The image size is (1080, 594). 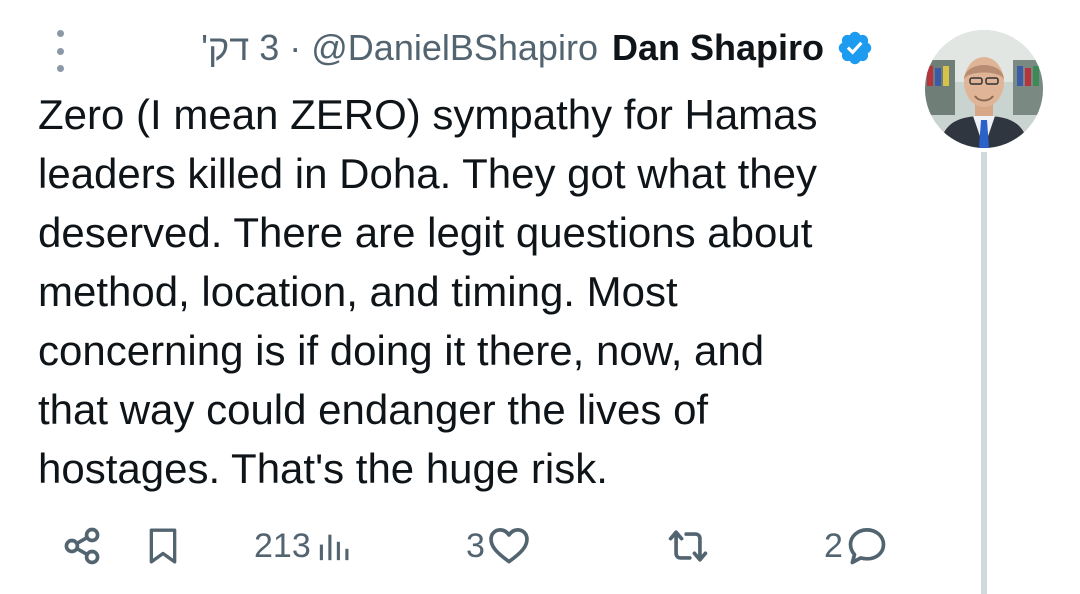 I want to click on views-count: 213, so click(x=302, y=546).